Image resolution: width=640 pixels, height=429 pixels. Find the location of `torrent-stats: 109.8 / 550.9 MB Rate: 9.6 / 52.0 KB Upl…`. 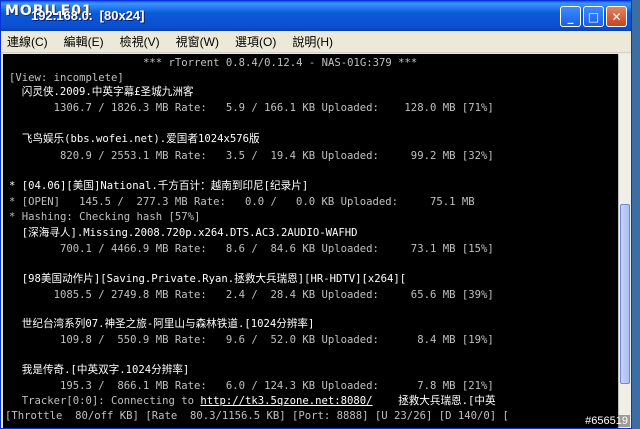

torrent-stats: 109.8 / 550.9 MB Rate: 9.6 / 52.0 KB Upl… is located at coordinates (251, 340).